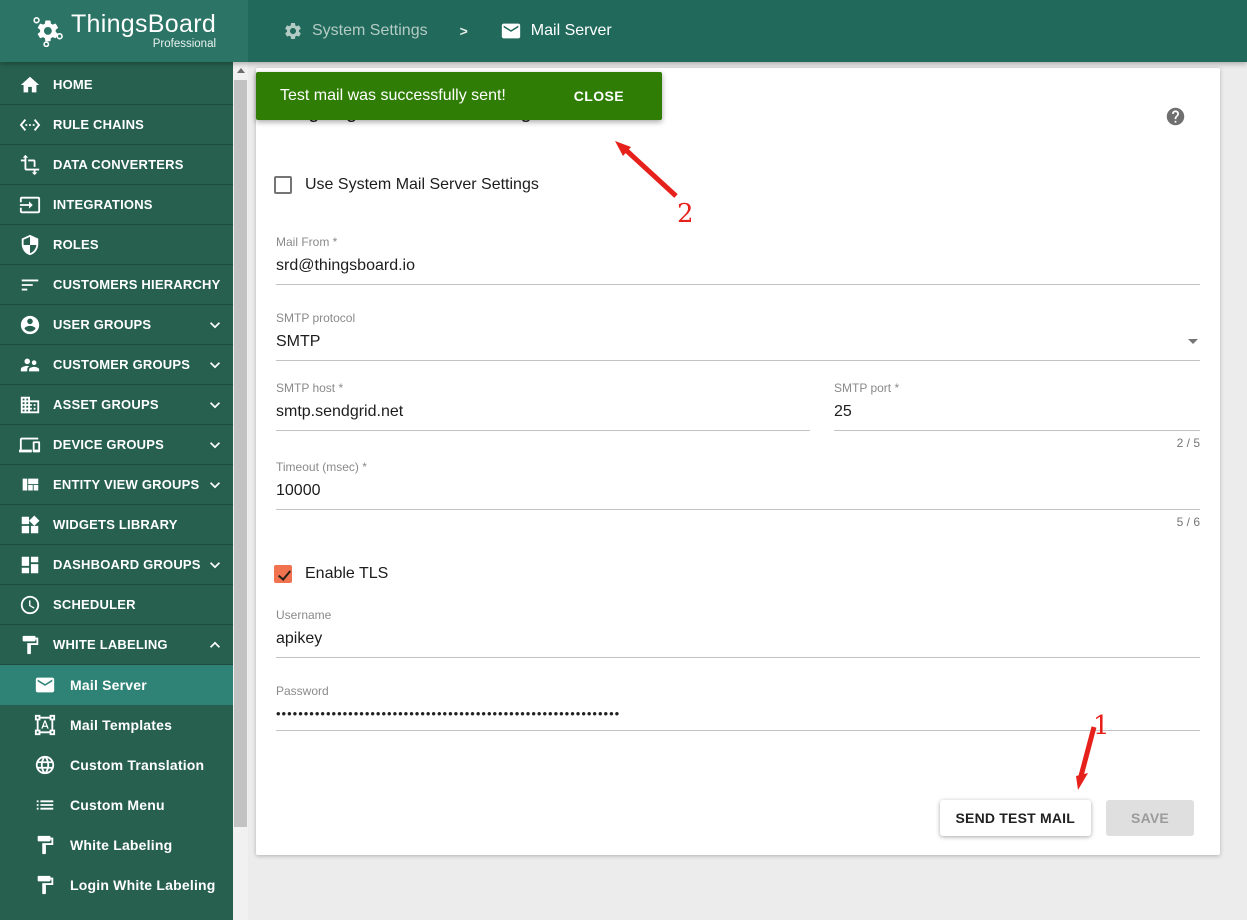  Describe the element at coordinates (116, 525) in the screenshot. I see `sidebar-item-widgets-library: WIDGETS LIBRARY` at that location.